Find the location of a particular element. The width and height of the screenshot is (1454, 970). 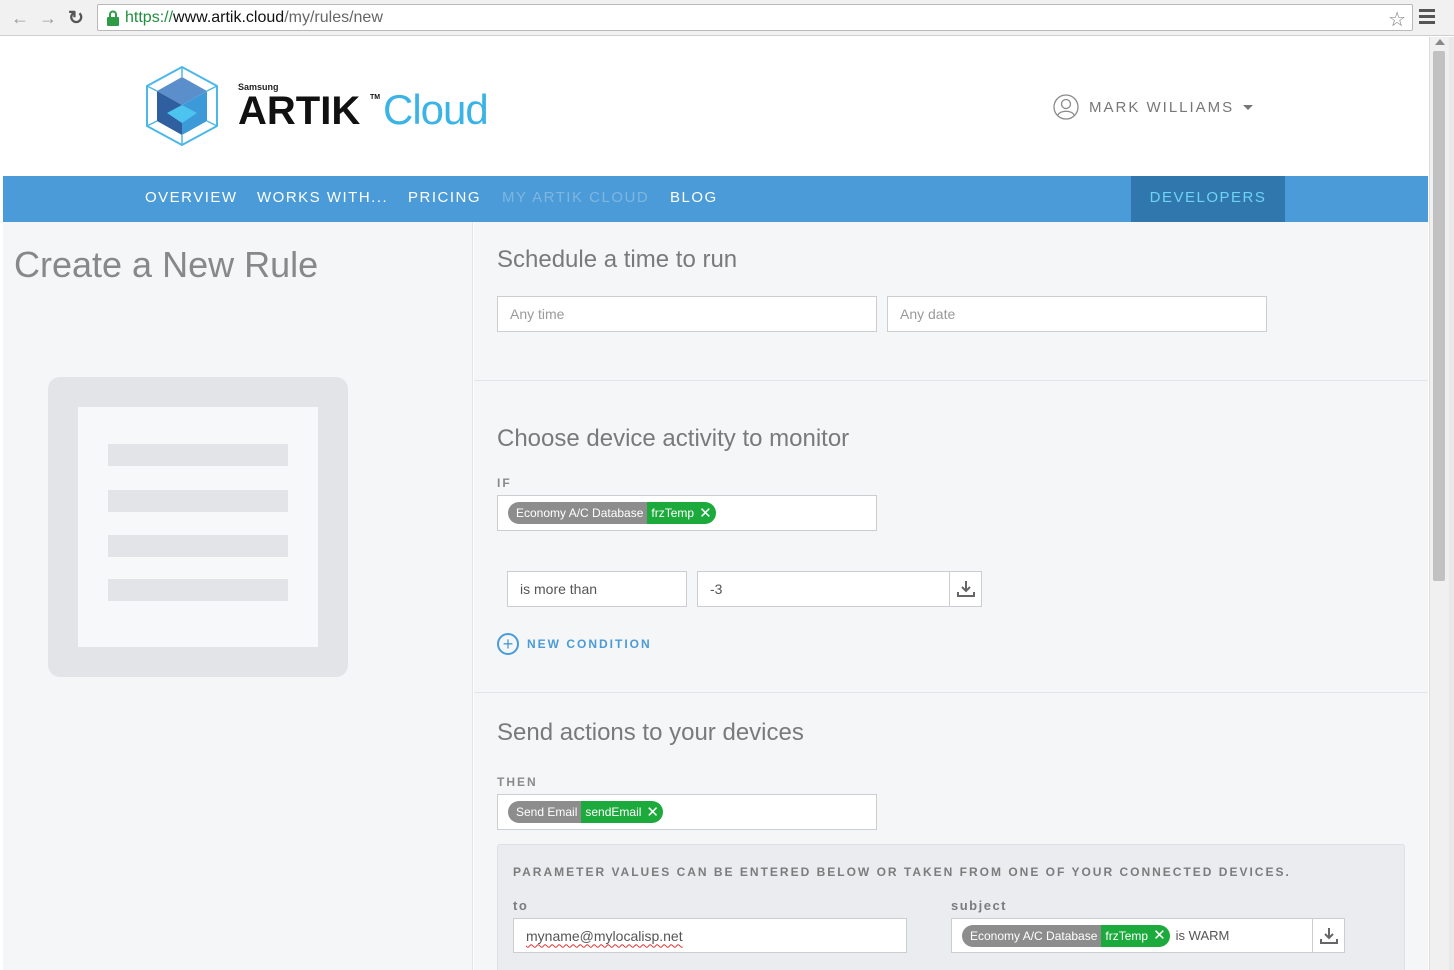

user-menu: MARK WILLIAMS is located at coordinates (1153, 107).